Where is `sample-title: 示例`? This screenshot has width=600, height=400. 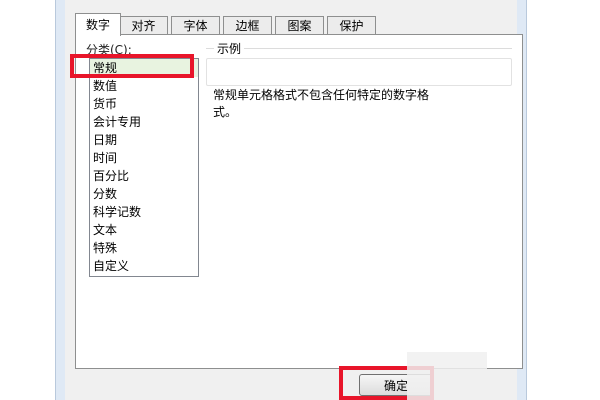
sample-title: 示例 is located at coordinates (229, 48).